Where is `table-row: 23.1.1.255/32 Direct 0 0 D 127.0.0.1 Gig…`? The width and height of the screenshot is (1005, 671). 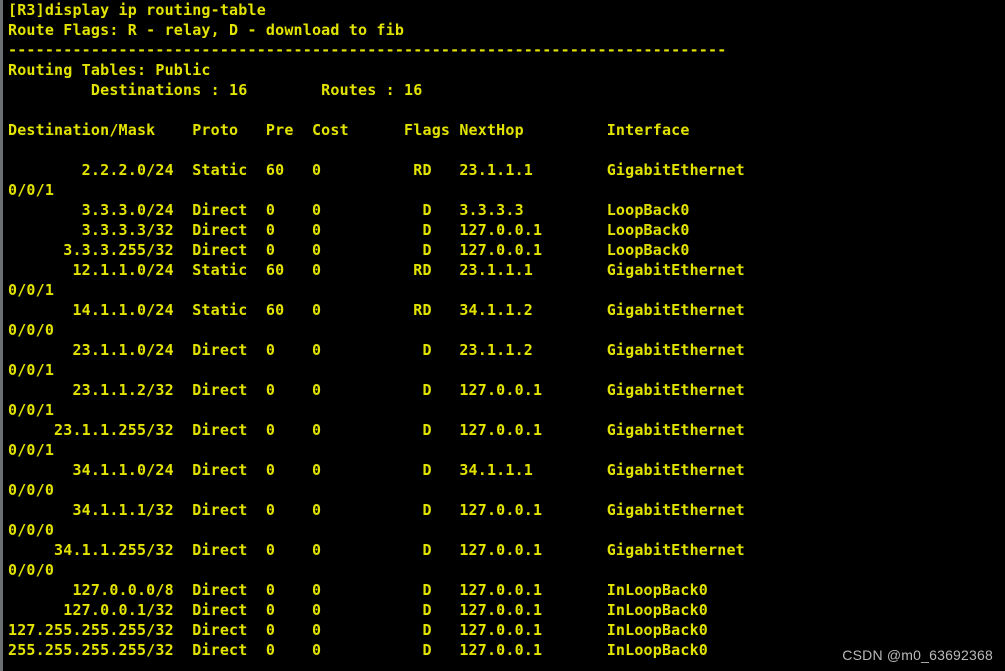
table-row: 23.1.1.255/32 Direct 0 0 D 127.0.0.1 Gig… is located at coordinates (376, 430).